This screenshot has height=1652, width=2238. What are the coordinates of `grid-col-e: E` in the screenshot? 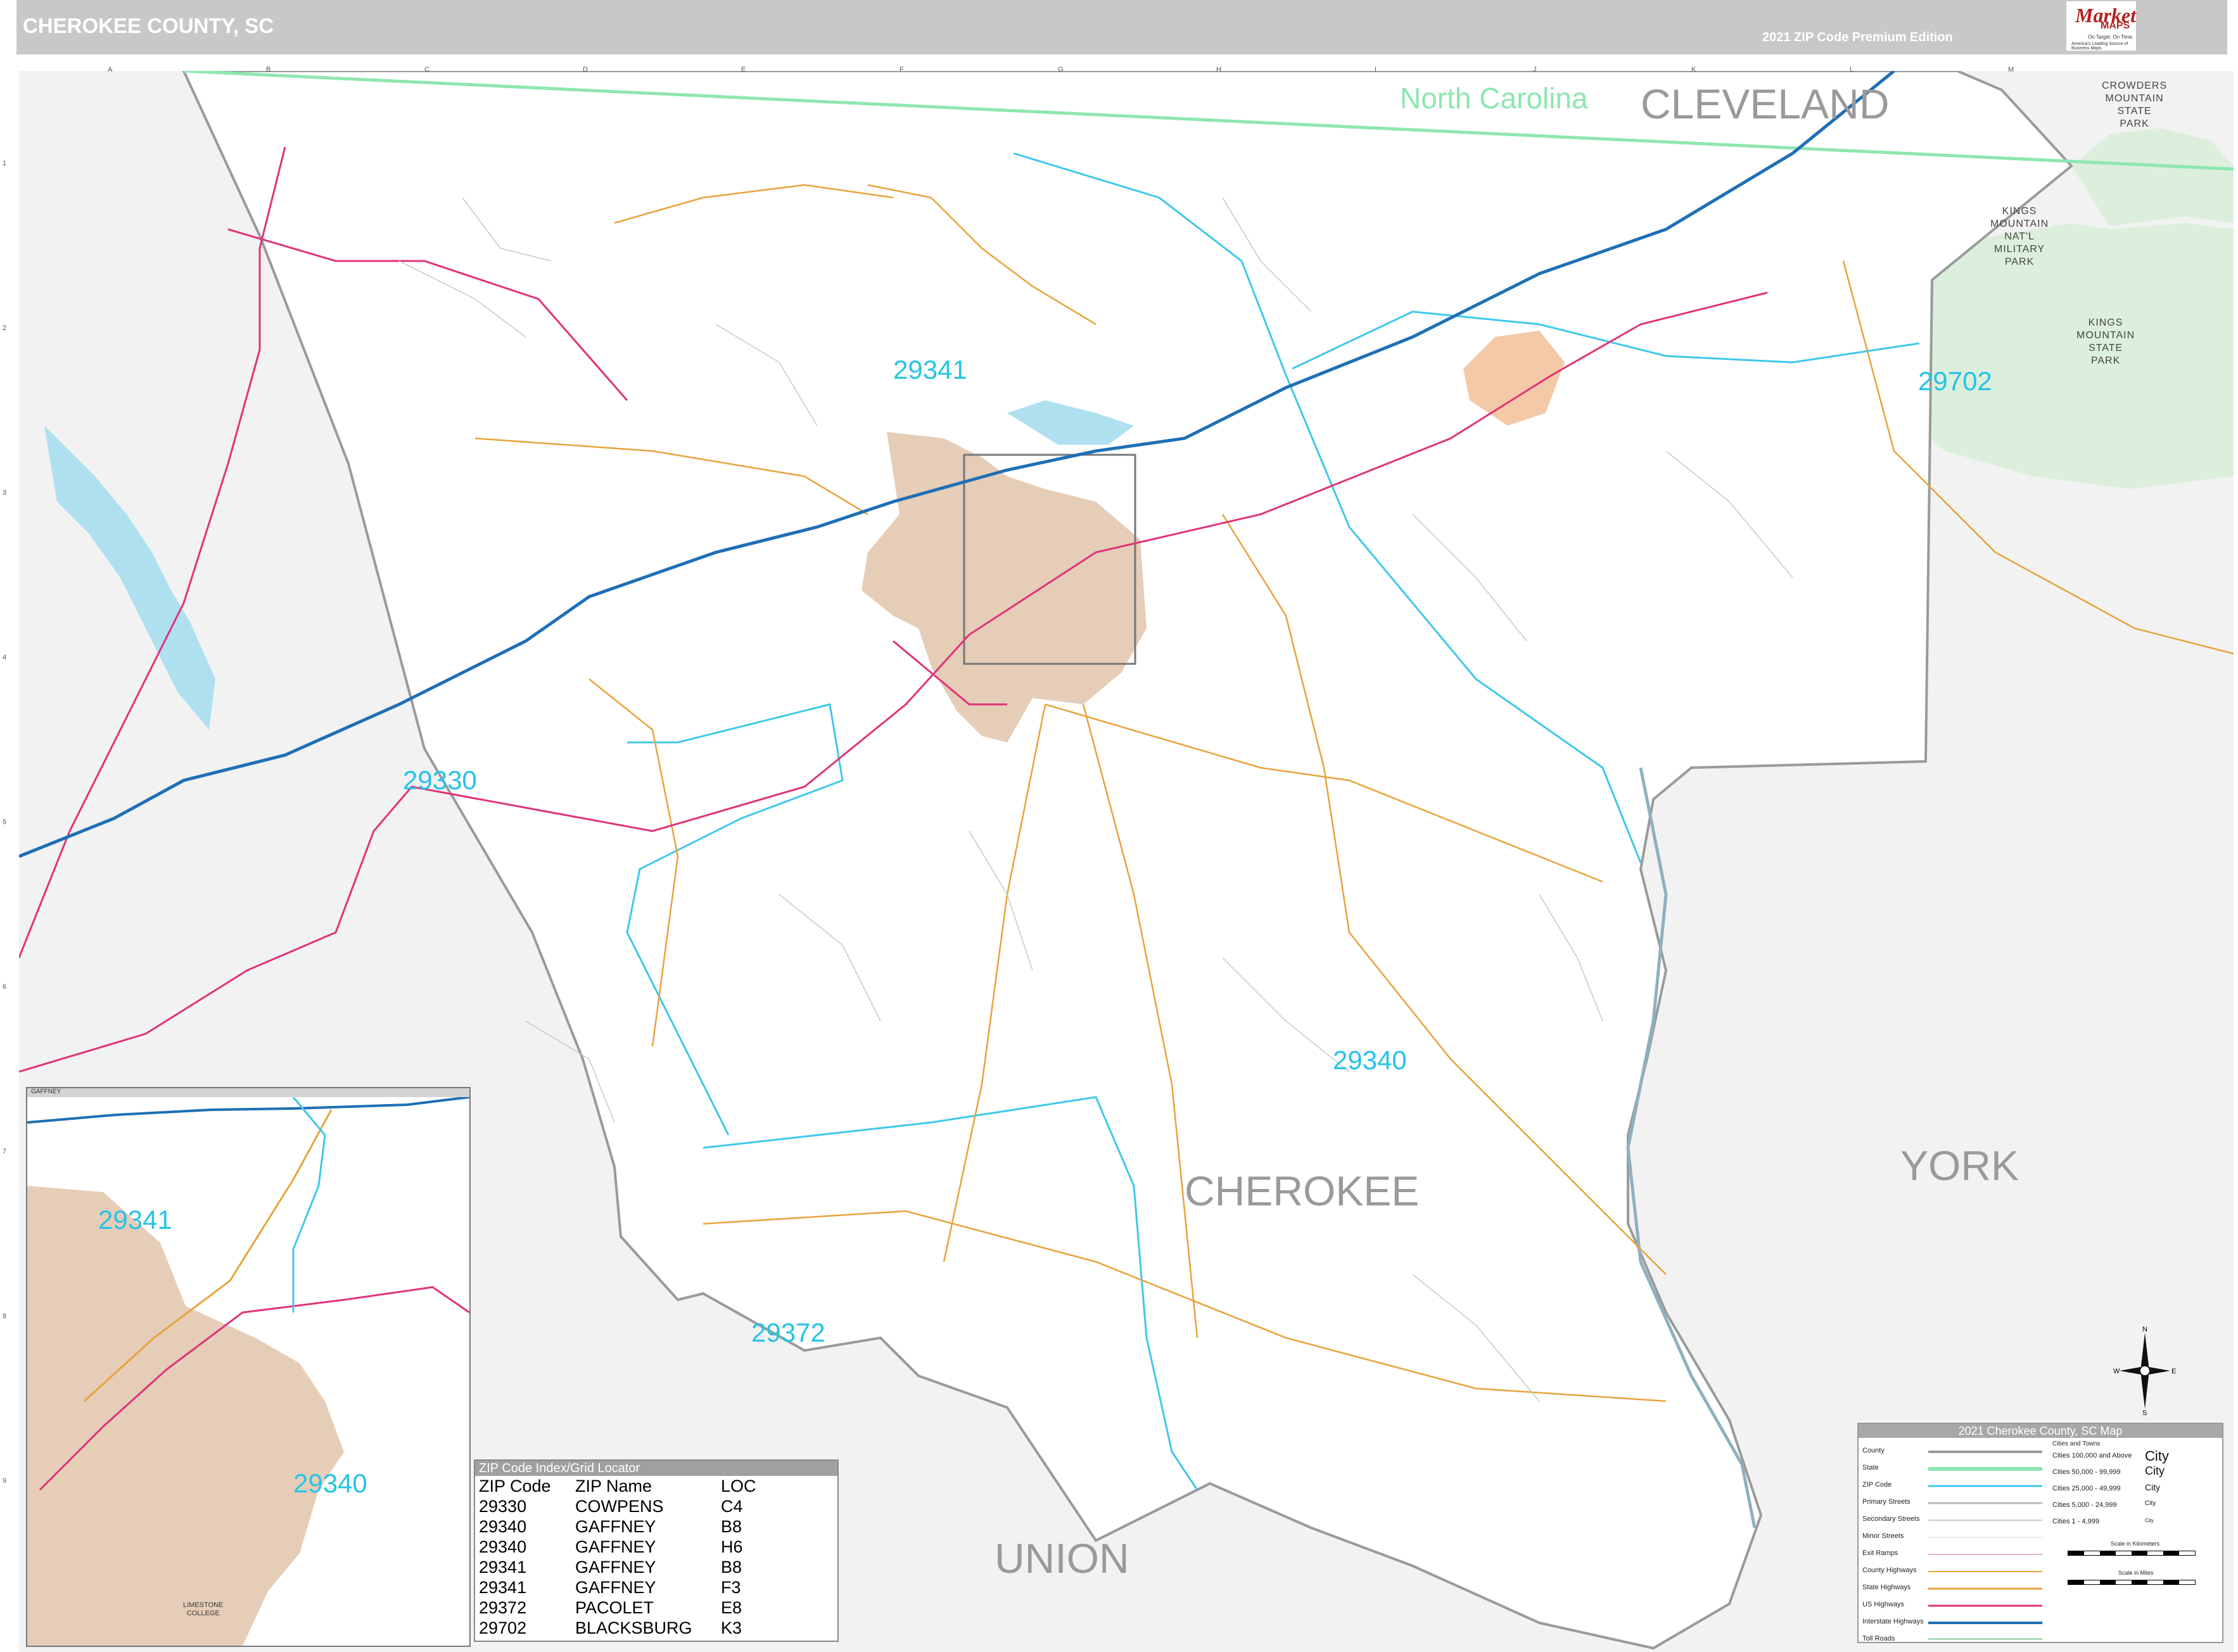 It's located at (743, 69).